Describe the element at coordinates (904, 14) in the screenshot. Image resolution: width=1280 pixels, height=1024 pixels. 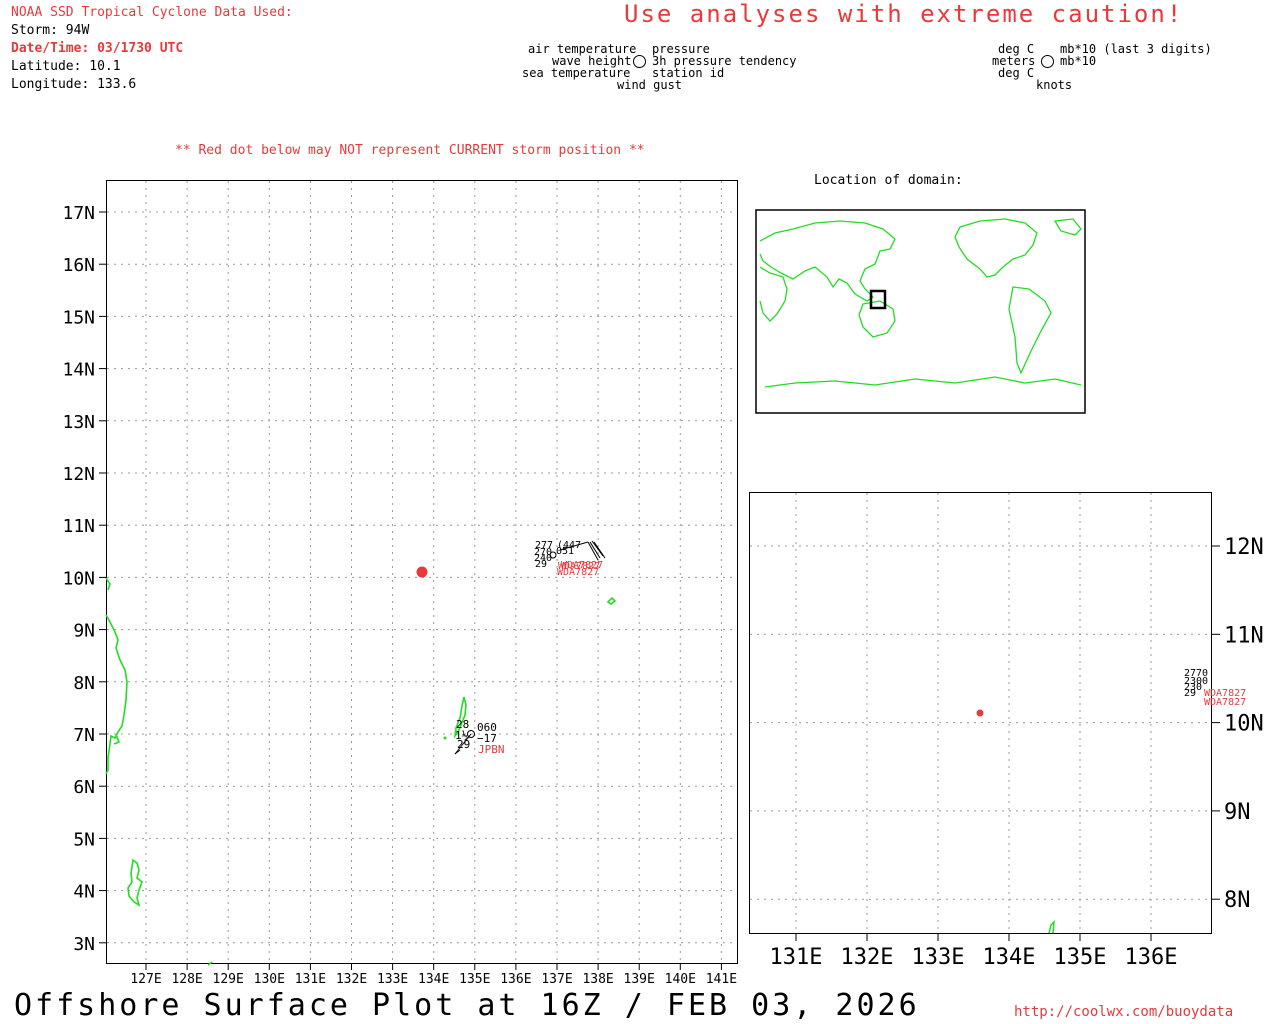
I see `caution-banner: Use analyses with extreme caution!` at that location.